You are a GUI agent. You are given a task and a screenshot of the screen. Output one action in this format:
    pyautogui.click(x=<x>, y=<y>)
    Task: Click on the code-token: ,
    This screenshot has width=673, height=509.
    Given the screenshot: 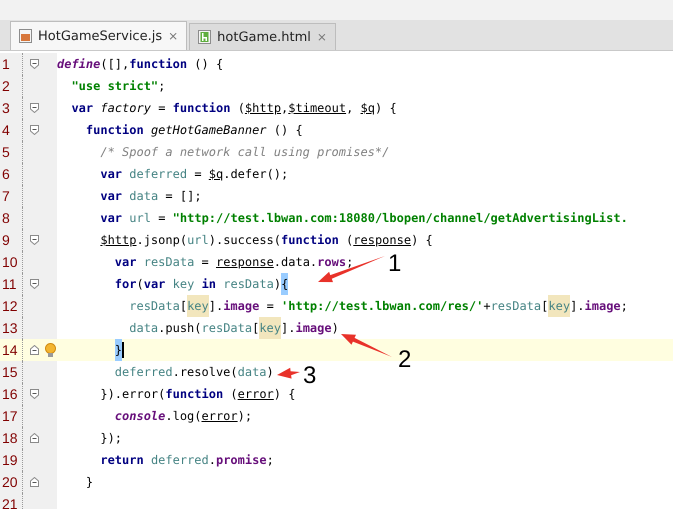 What is the action you would take?
    pyautogui.click(x=350, y=108)
    